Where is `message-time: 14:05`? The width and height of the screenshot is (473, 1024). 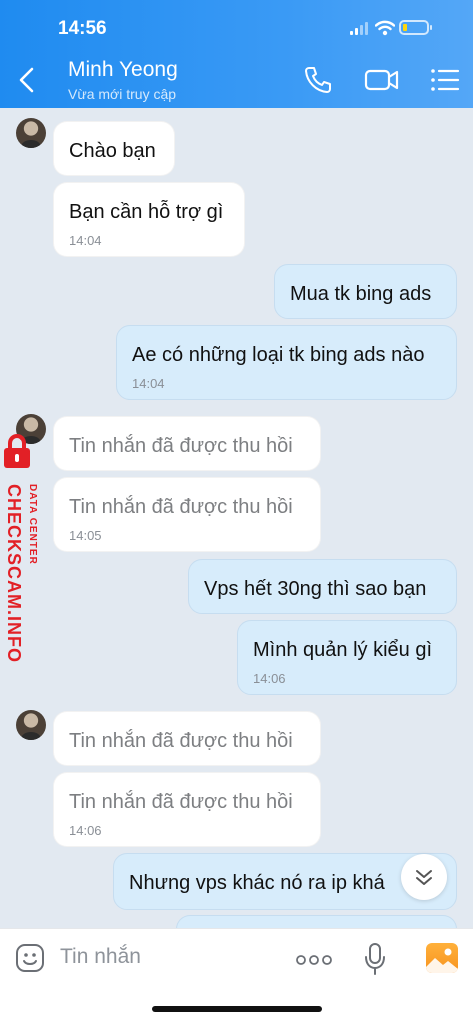 message-time: 14:05 is located at coordinates (85, 535).